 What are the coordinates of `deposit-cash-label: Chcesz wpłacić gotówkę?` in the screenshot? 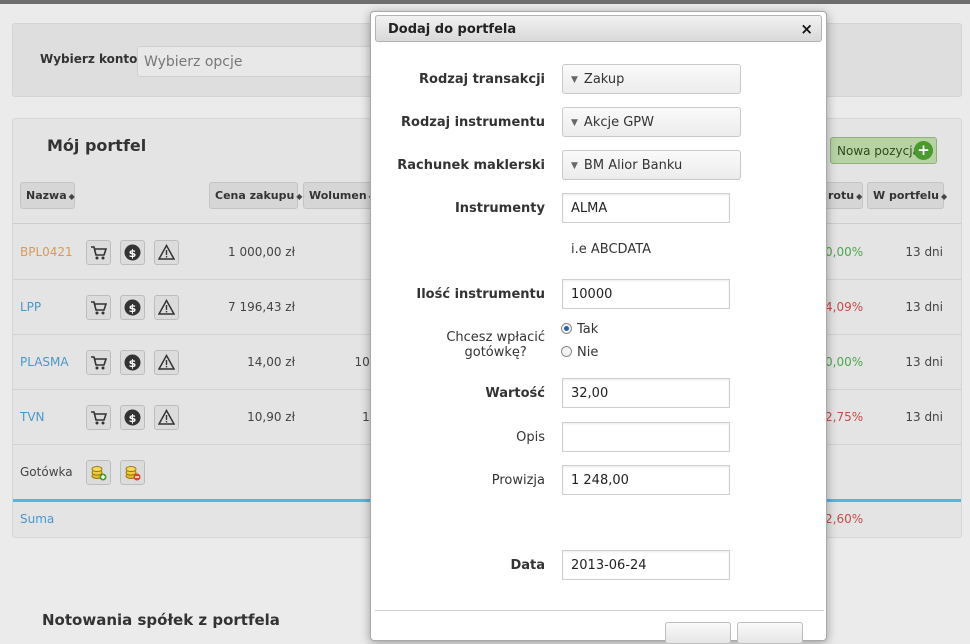 It's located at (495, 345).